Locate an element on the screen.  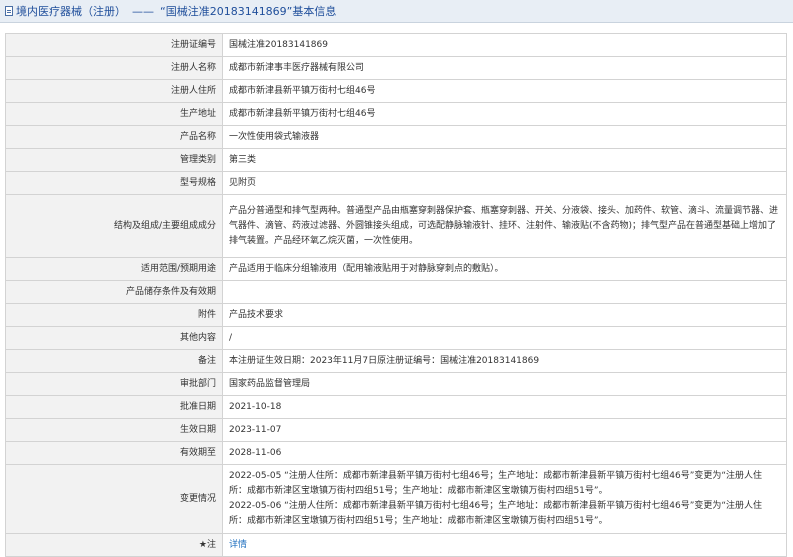
row-label: 注册人名称 is located at coordinates (114, 68).